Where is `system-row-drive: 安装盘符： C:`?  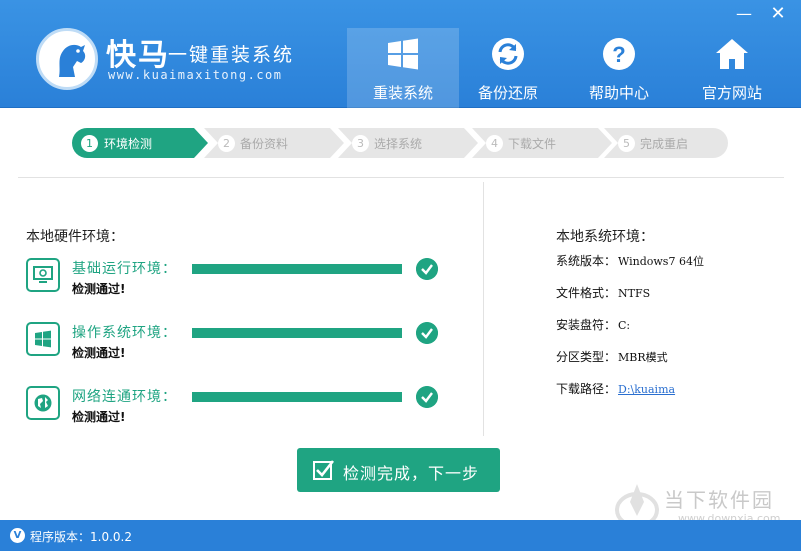 system-row-drive: 安装盘符： C: is located at coordinates (593, 324).